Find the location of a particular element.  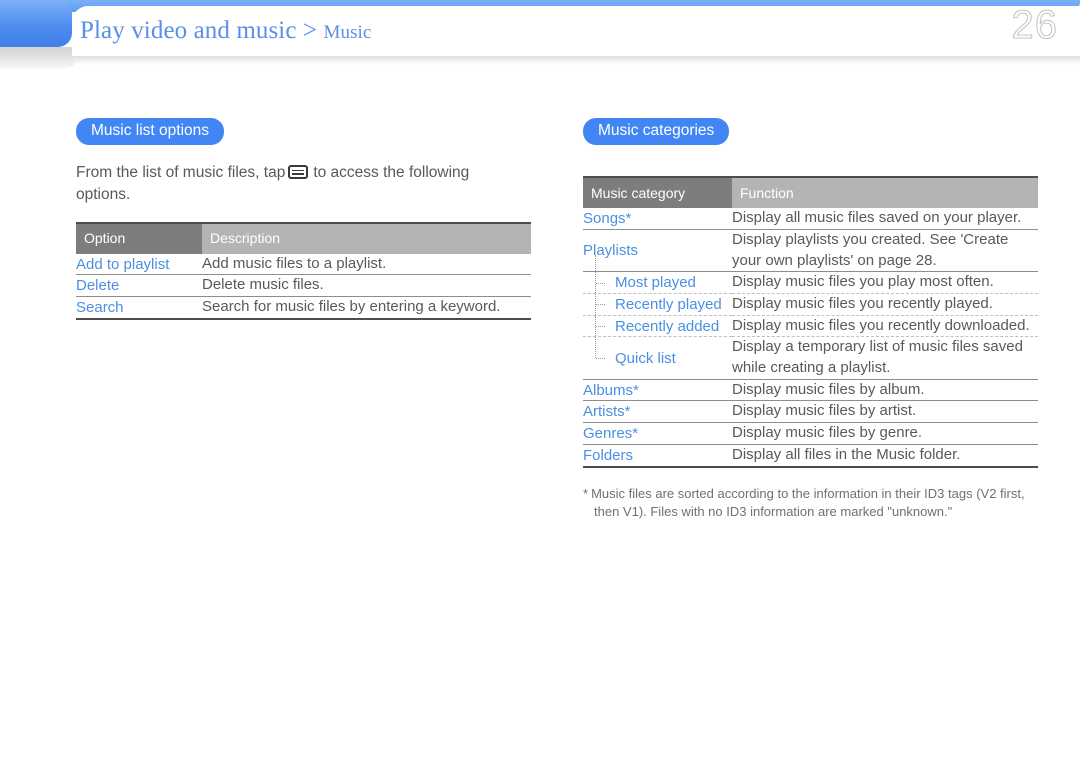

tree-stem is located at coordinates (595, 263).